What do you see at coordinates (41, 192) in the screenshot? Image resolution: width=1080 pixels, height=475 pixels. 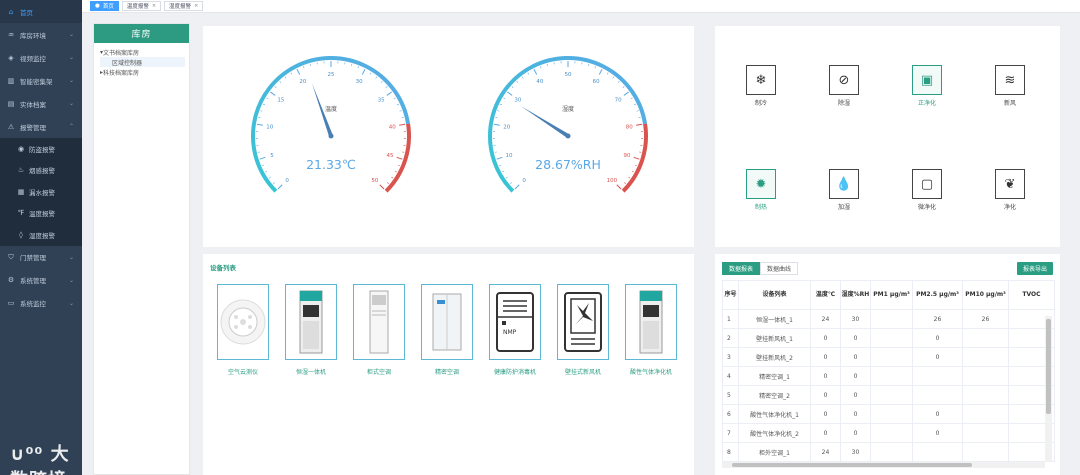 I see `sidebar-subitem-2: ▦ 漏水报警` at bounding box center [41, 192].